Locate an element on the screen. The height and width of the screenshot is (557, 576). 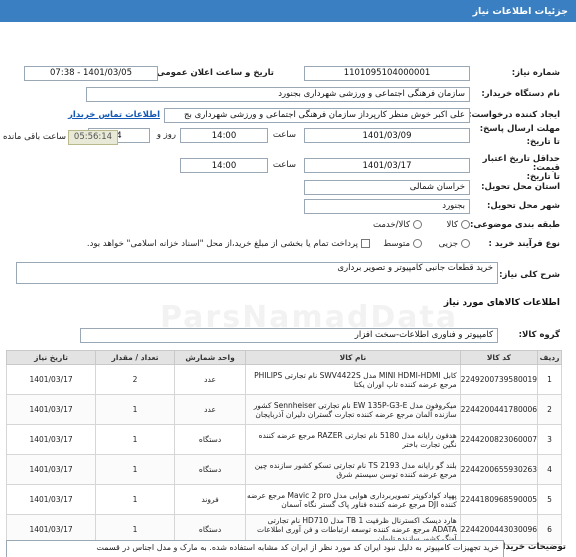
cell-code: 2244200655930263 is located at coordinates (499, 469).